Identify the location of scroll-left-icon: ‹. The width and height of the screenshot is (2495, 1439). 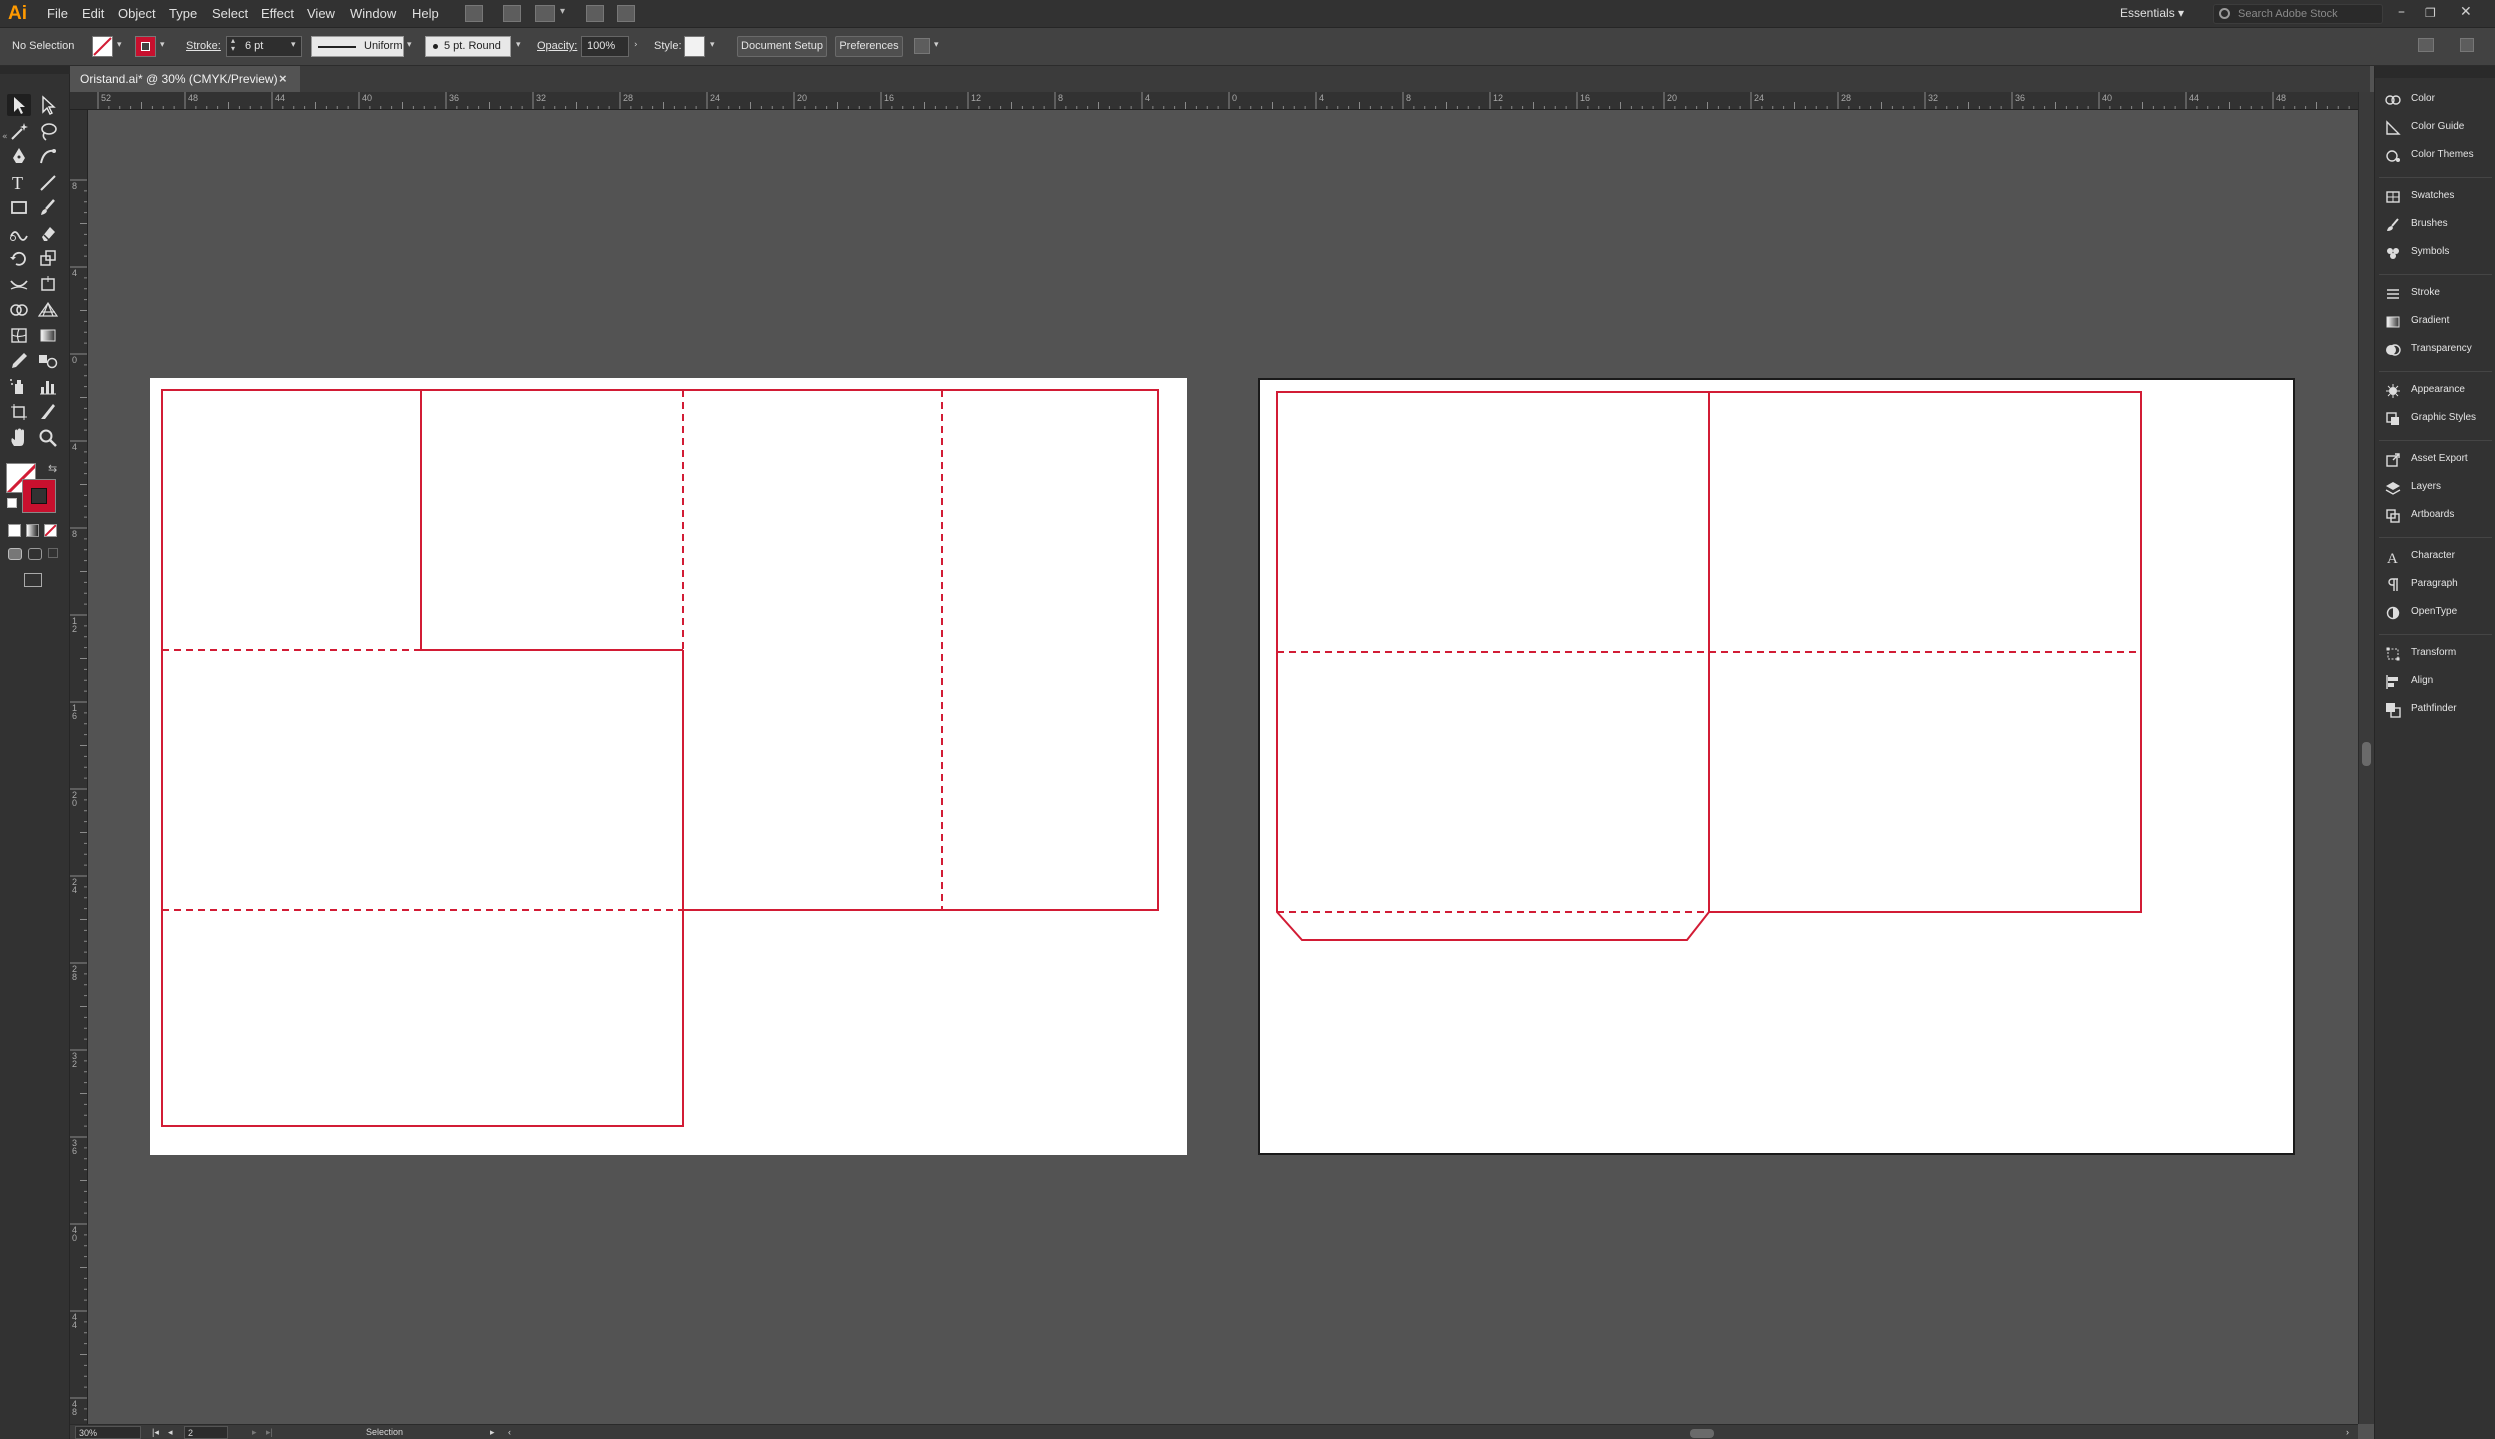
(509, 1432).